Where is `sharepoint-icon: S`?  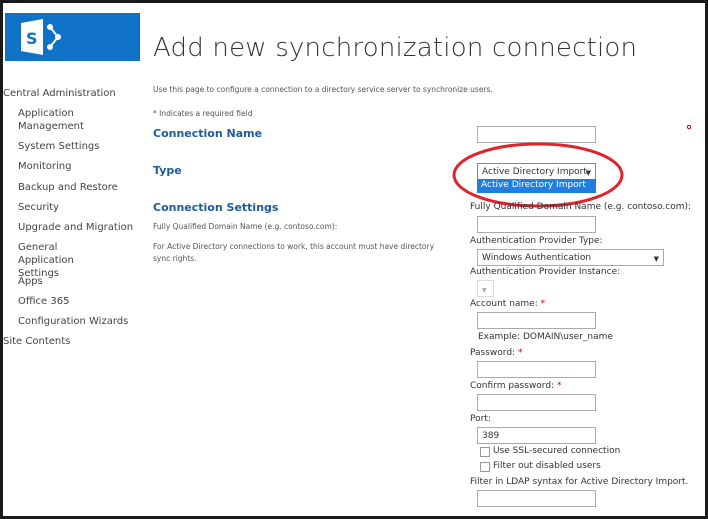
sharepoint-icon: S is located at coordinates (41, 37).